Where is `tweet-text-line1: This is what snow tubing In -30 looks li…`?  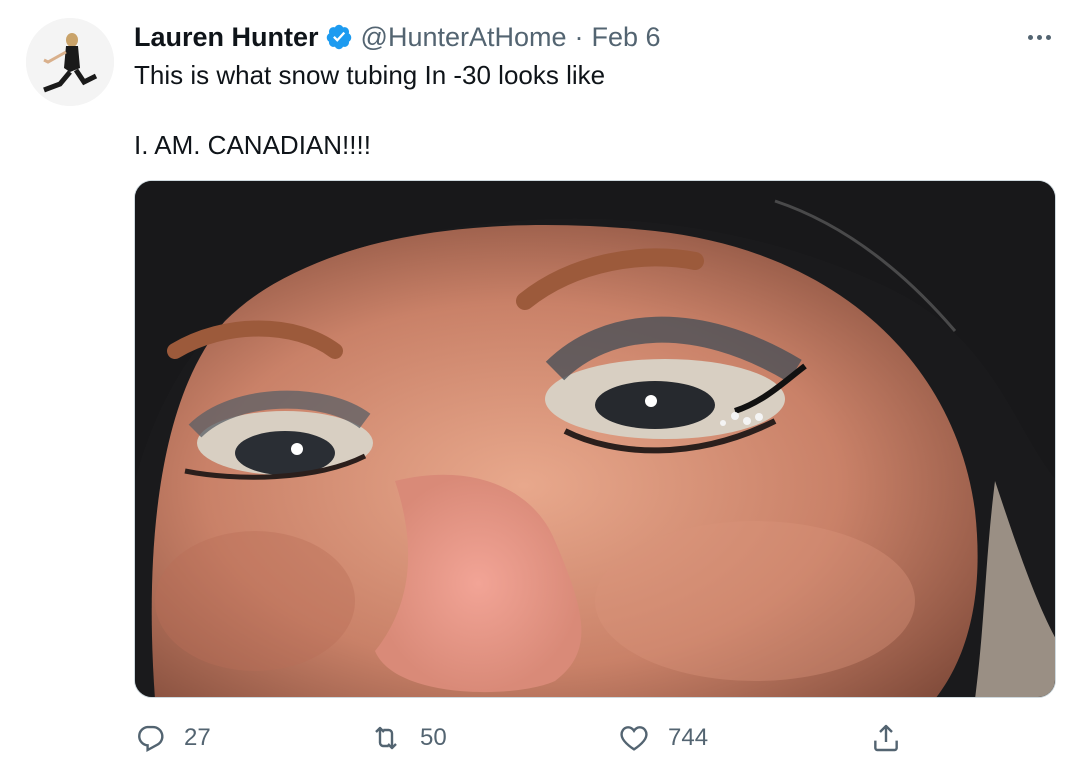
tweet-text-line1: This is what snow tubing In -30 looks li… is located at coordinates (370, 75).